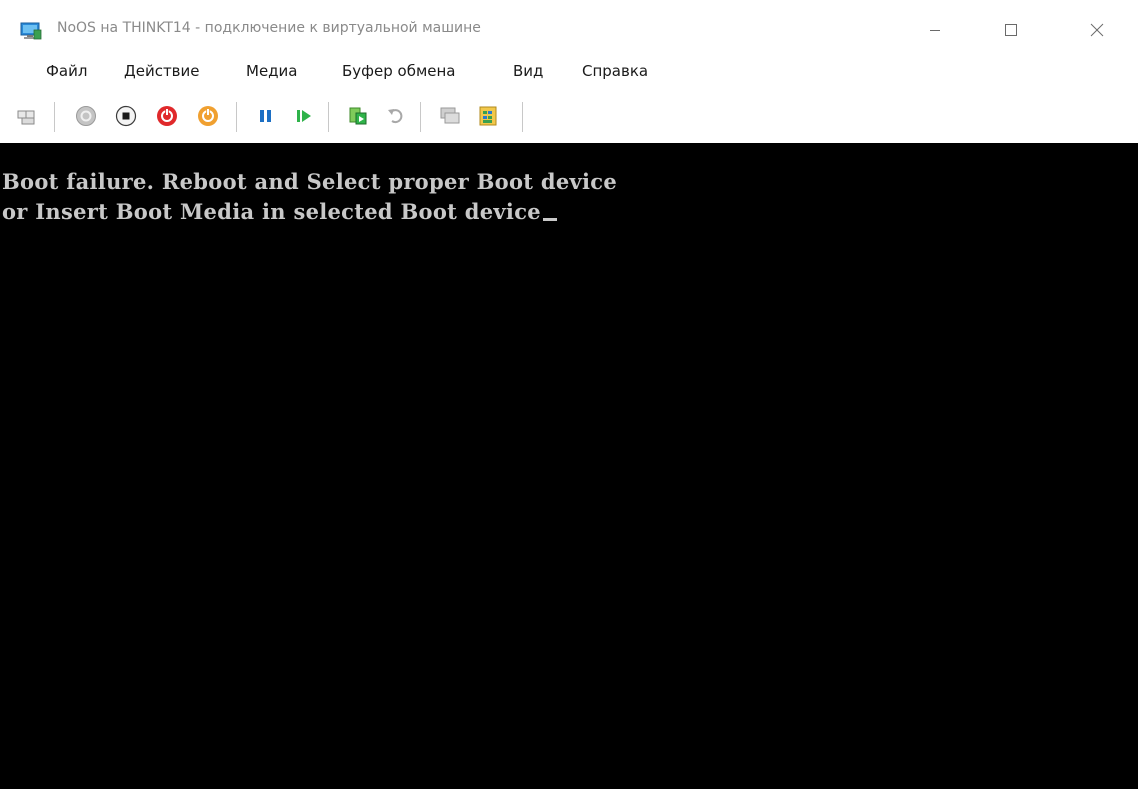  I want to click on share-button, so click(488, 116).